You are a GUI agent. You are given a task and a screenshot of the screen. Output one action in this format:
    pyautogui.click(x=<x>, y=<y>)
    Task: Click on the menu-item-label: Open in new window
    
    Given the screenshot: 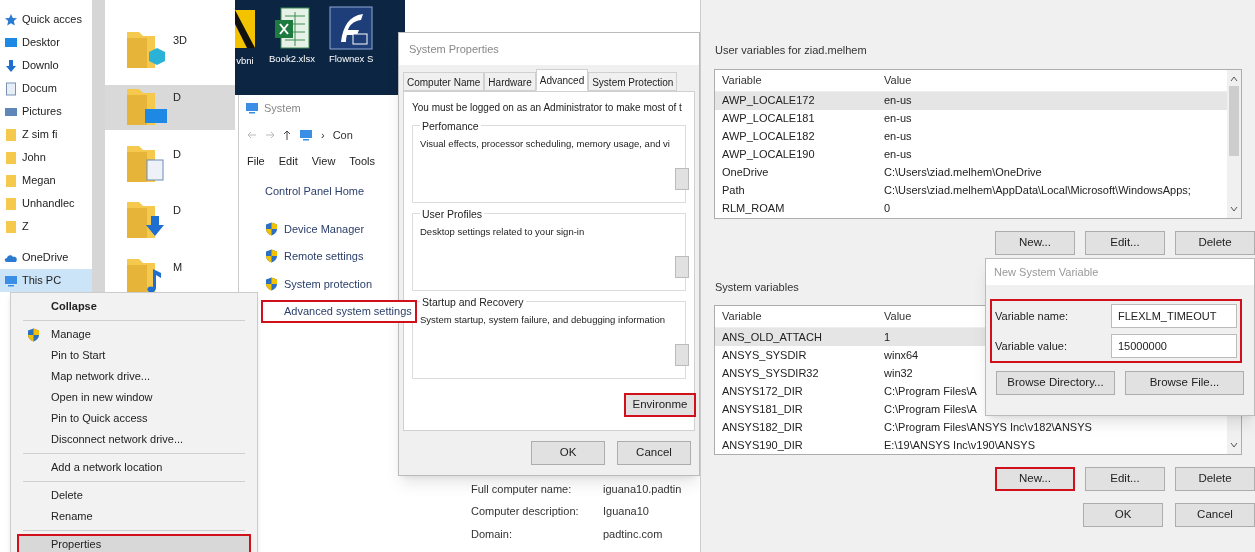 What is the action you would take?
    pyautogui.click(x=102, y=398)
    